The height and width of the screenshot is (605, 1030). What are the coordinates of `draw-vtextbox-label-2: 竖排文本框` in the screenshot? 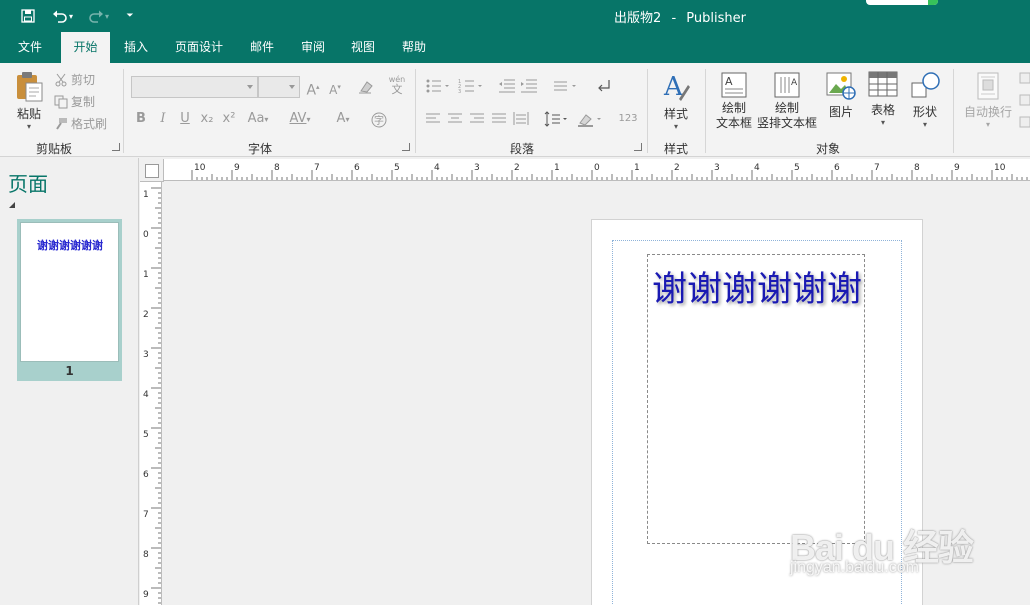 It's located at (786, 123).